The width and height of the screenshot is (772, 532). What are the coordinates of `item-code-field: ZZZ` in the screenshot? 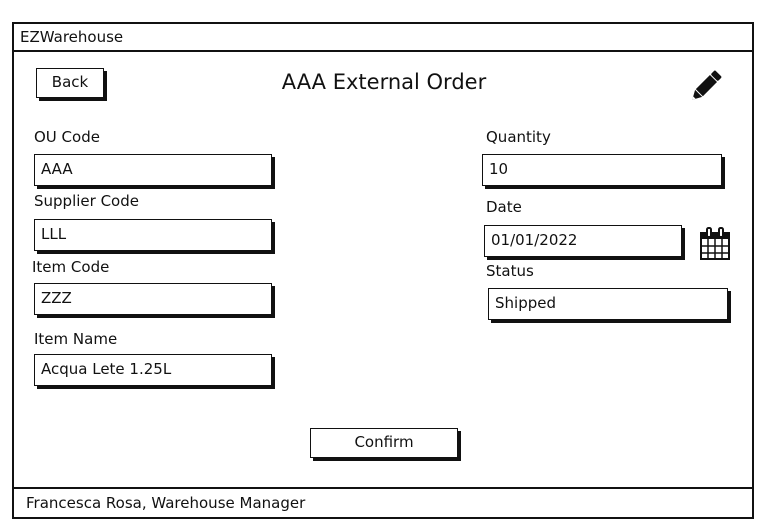 It's located at (153, 299).